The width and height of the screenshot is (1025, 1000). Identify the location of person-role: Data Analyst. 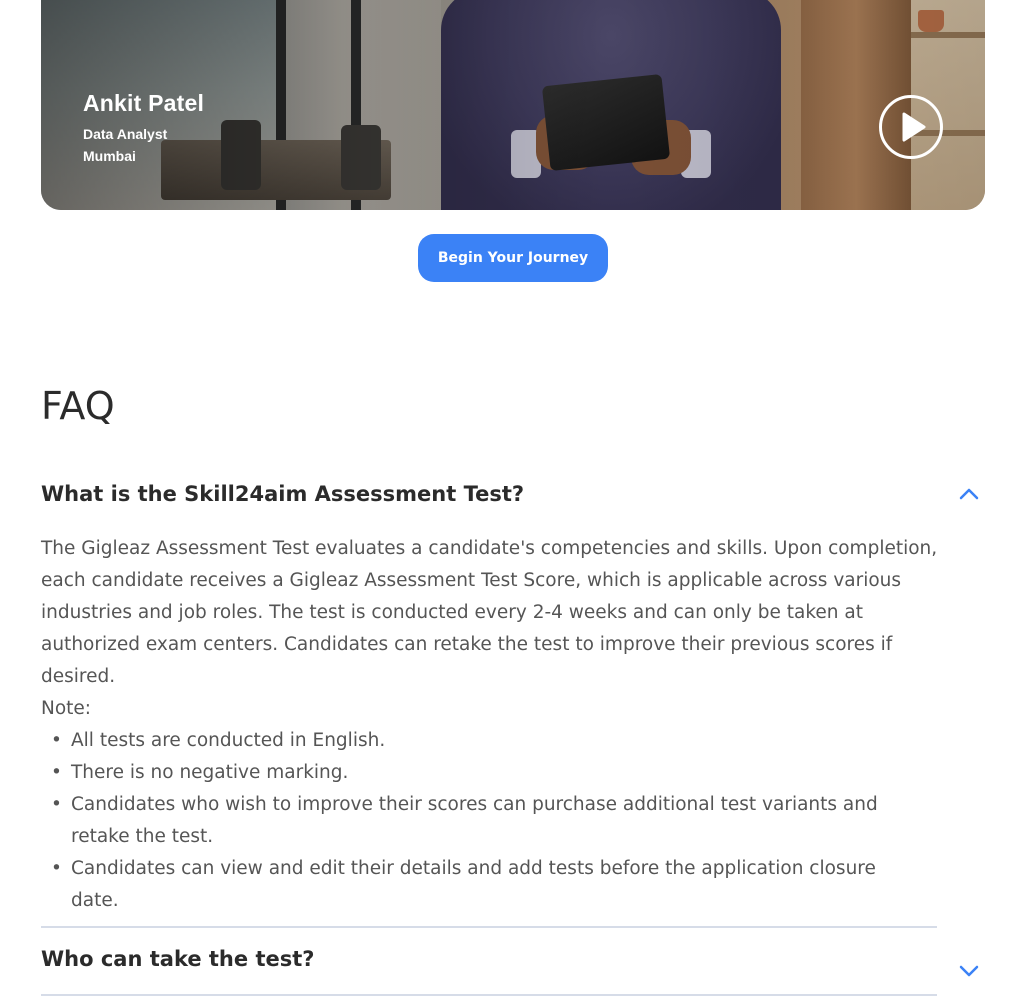
(125, 134).